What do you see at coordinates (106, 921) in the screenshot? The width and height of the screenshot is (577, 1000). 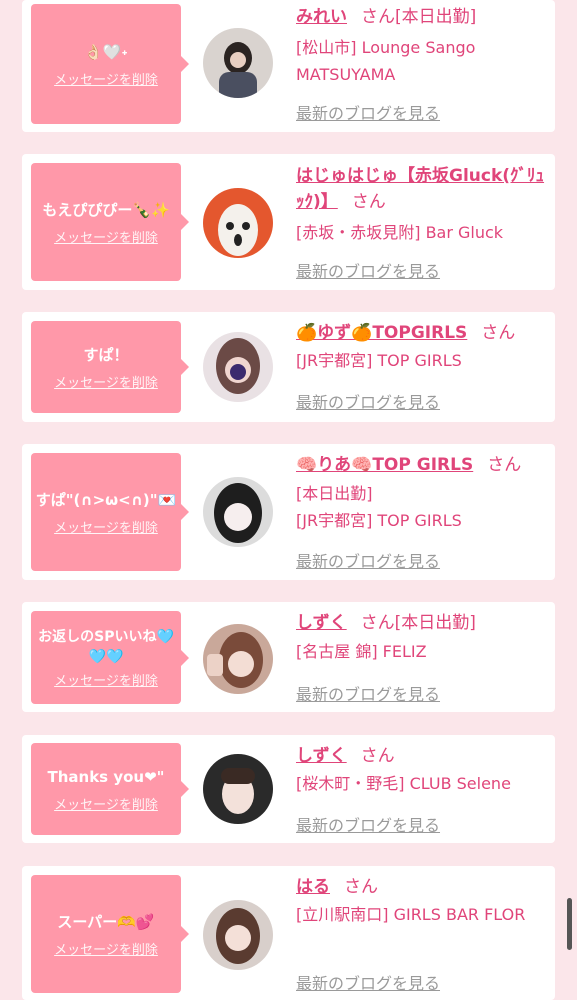 I see `message-text: スーパー🫶💕` at bounding box center [106, 921].